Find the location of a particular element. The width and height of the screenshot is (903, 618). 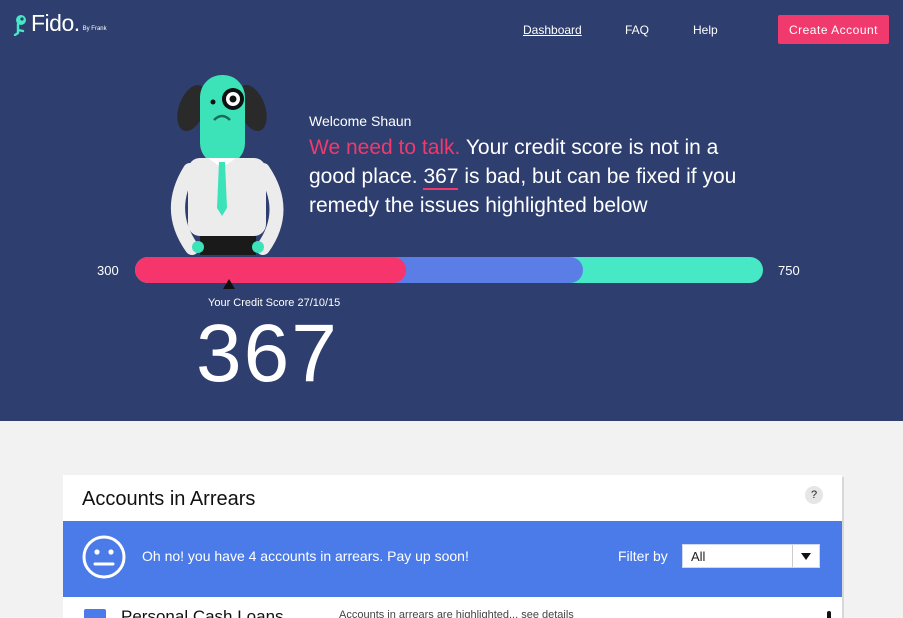

logo-text: Fido is located at coordinates (52, 23).